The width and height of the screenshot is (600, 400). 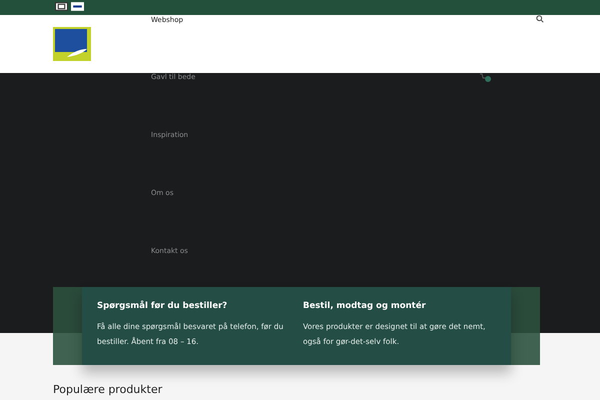 What do you see at coordinates (365, 306) in the screenshot?
I see `info-title: Bestil, modtag og montér` at bounding box center [365, 306].